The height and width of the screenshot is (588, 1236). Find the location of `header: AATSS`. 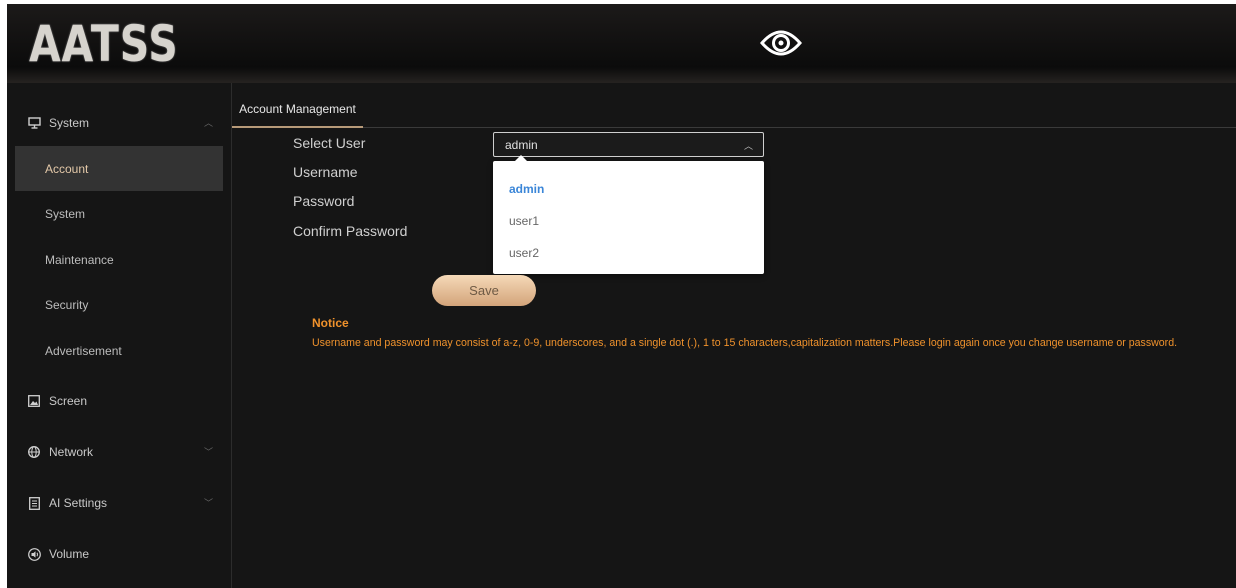

header: AATSS is located at coordinates (621, 43).